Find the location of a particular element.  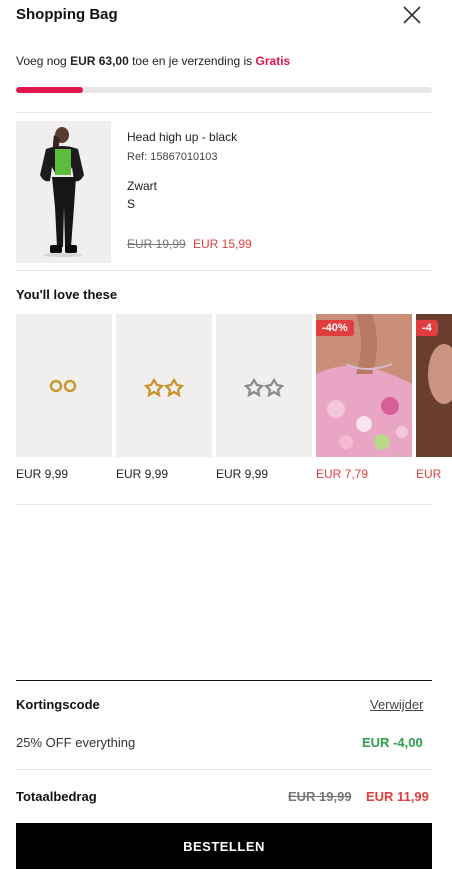

reco-image-bracelet-on-wrist: -40% is located at coordinates (364, 385).